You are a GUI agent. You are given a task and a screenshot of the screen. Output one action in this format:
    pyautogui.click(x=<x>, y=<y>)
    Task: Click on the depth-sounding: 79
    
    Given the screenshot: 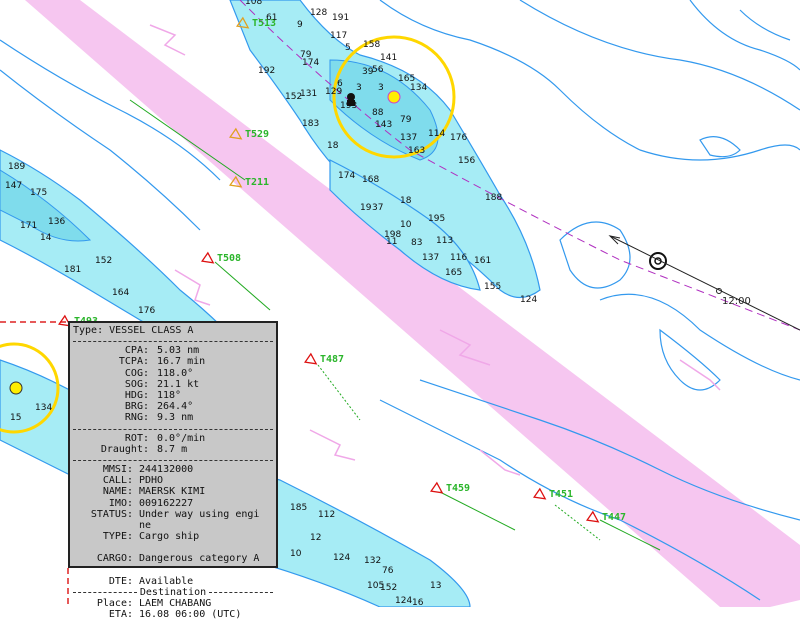 What is the action you would take?
    pyautogui.click(x=406, y=120)
    